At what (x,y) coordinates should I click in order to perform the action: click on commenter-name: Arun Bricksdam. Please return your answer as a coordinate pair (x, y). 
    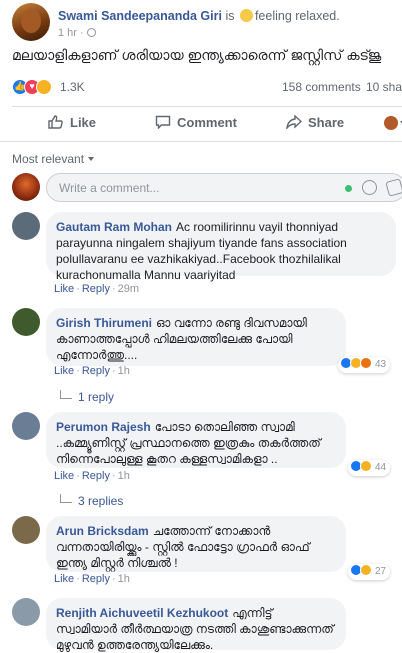
    Looking at the image, I should click on (102, 531).